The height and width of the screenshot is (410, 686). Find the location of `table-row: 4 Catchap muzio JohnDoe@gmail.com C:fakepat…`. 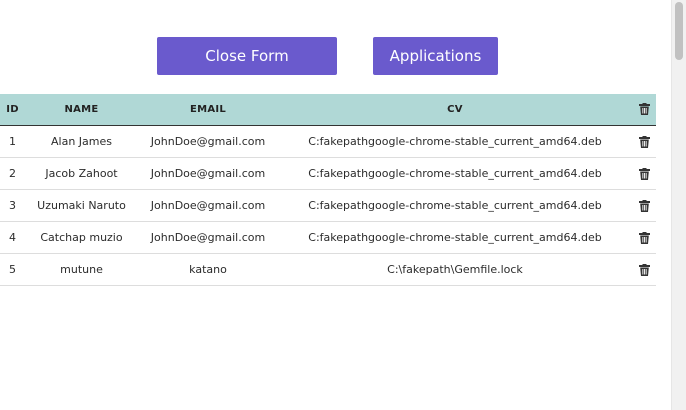

table-row: 4 Catchap muzio JohnDoe@gmail.com C:fakepat… is located at coordinates (328, 237).